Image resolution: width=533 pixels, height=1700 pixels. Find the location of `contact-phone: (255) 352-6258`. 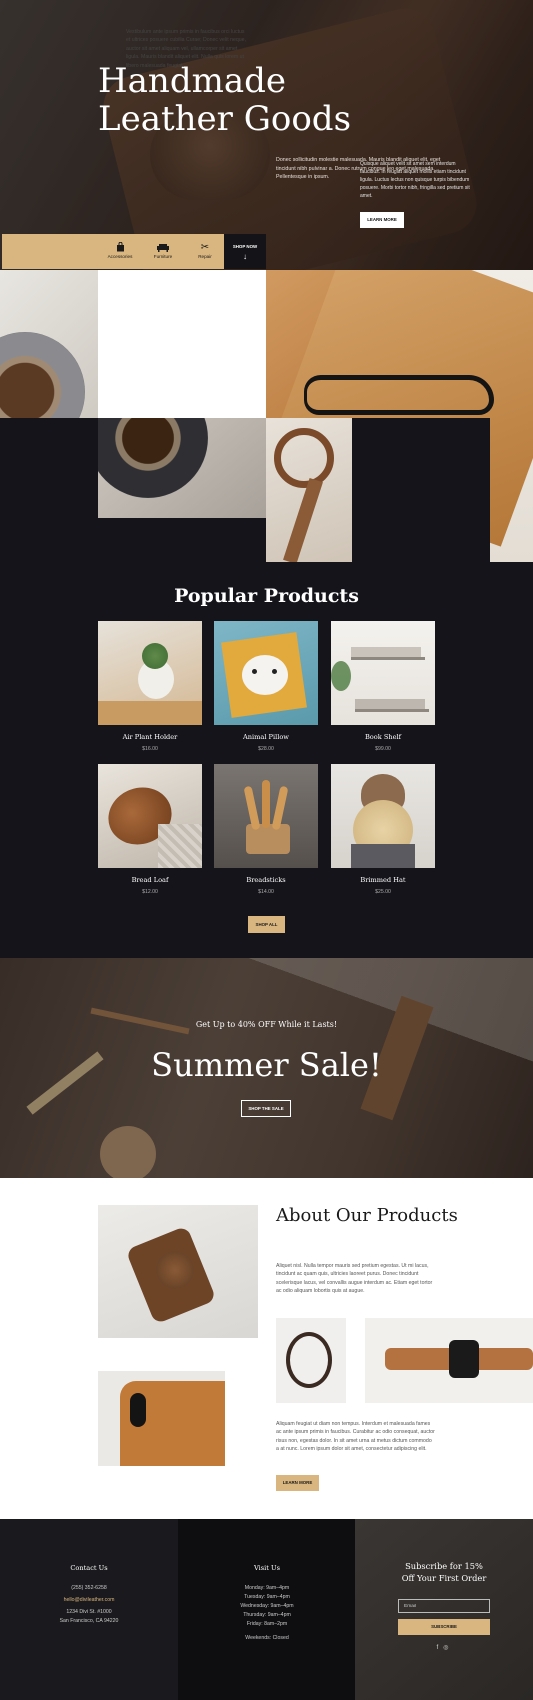

contact-phone: (255) 352-6258 is located at coordinates (89, 1588).